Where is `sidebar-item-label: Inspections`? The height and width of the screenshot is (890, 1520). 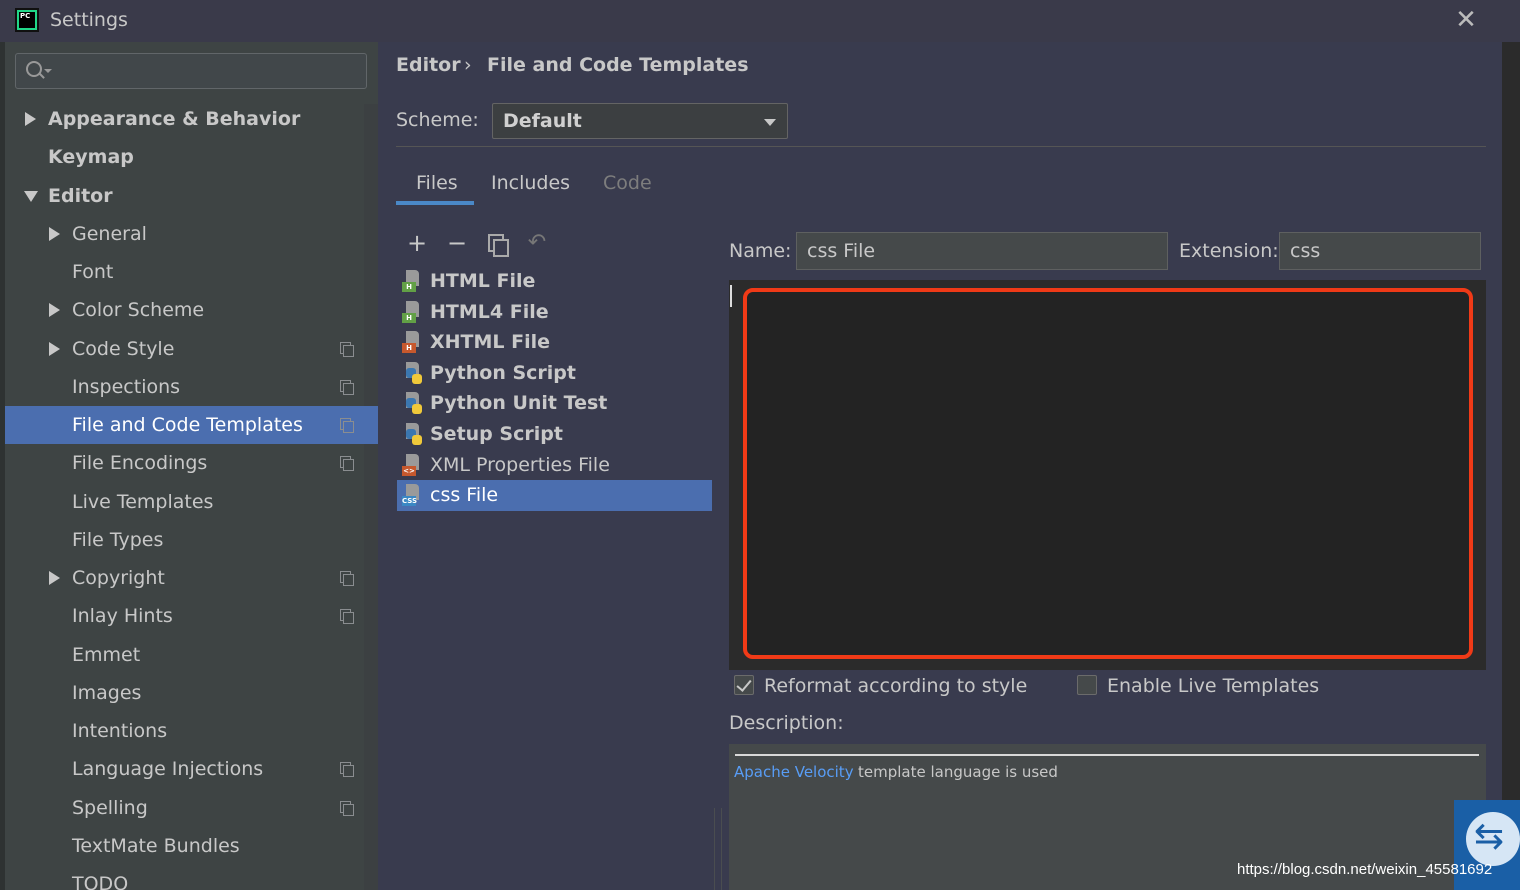 sidebar-item-label: Inspections is located at coordinates (126, 386).